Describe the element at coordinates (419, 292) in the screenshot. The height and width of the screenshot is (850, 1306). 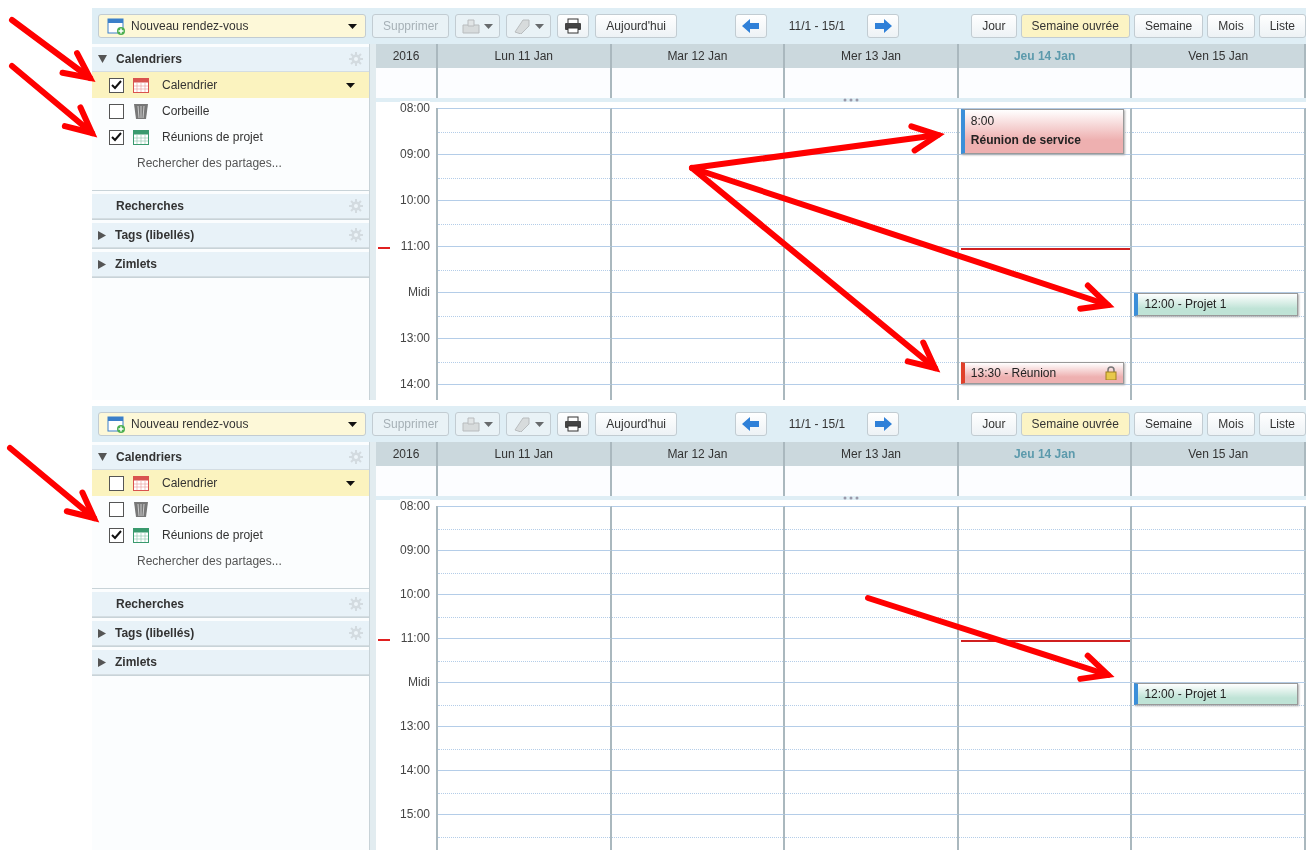
I see `hour-label: Midi` at that location.